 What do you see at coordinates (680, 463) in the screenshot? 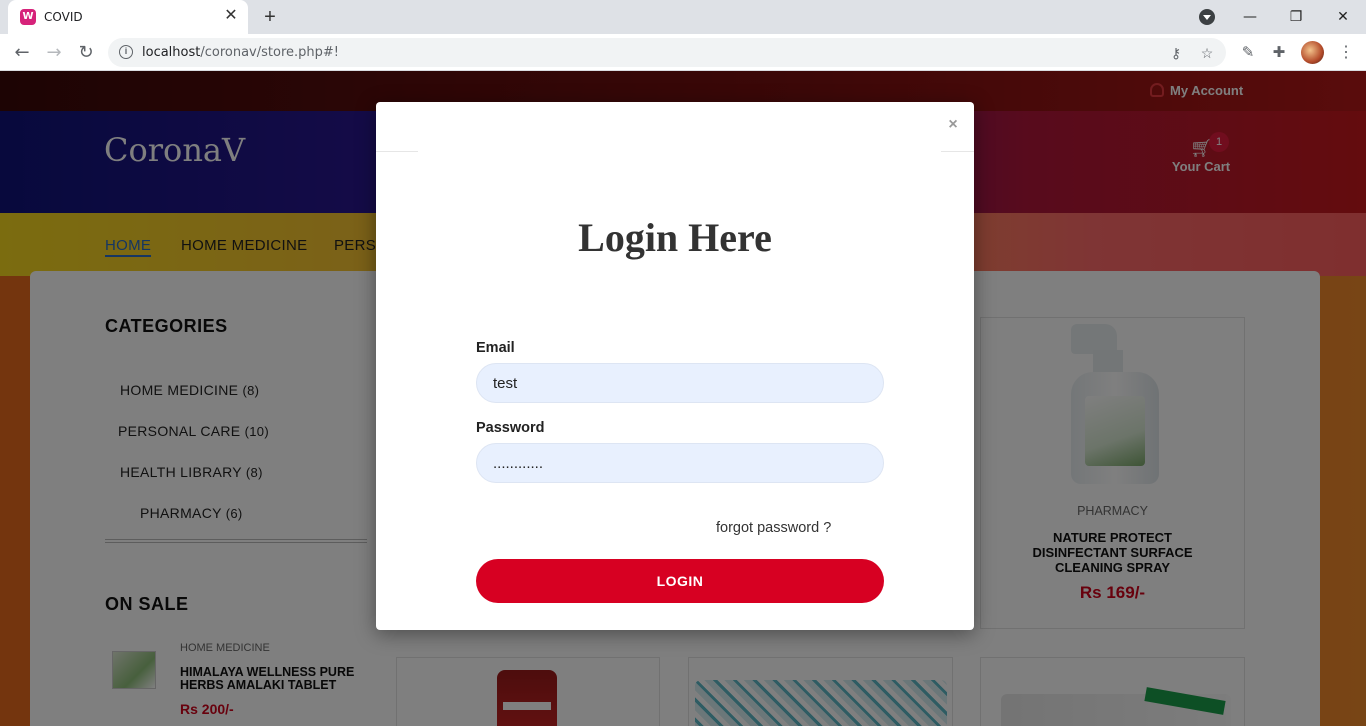
I see `password-field` at bounding box center [680, 463].